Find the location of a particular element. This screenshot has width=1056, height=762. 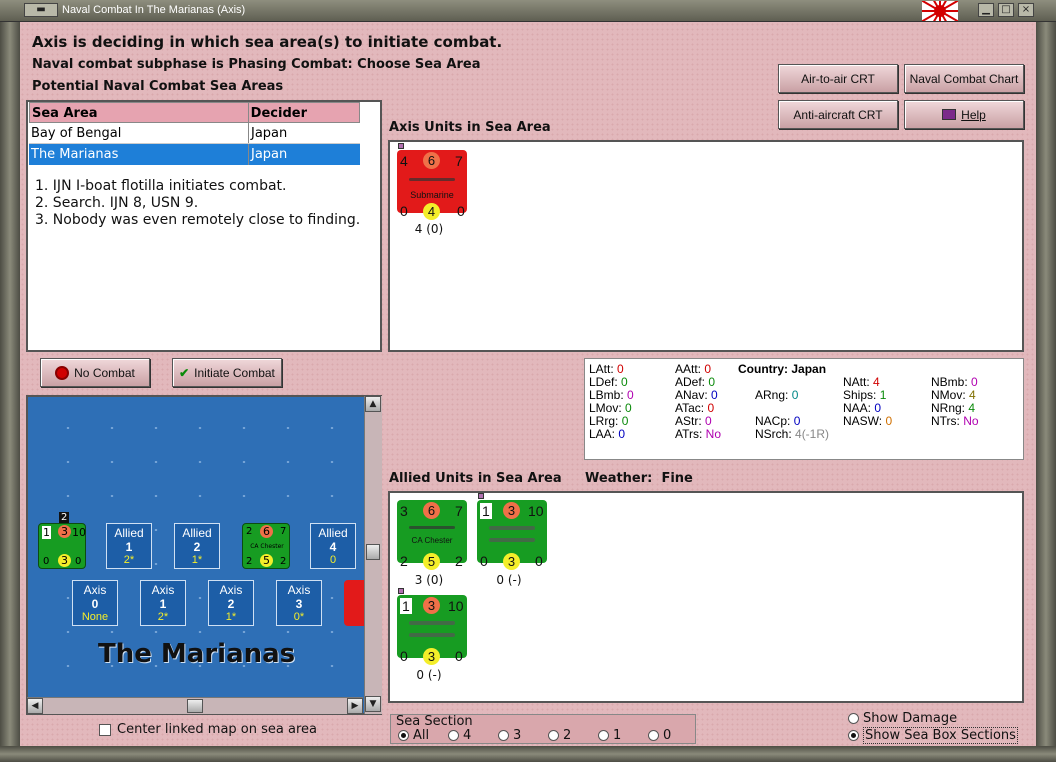

unit-bl: 0 is located at coordinates (404, 211).